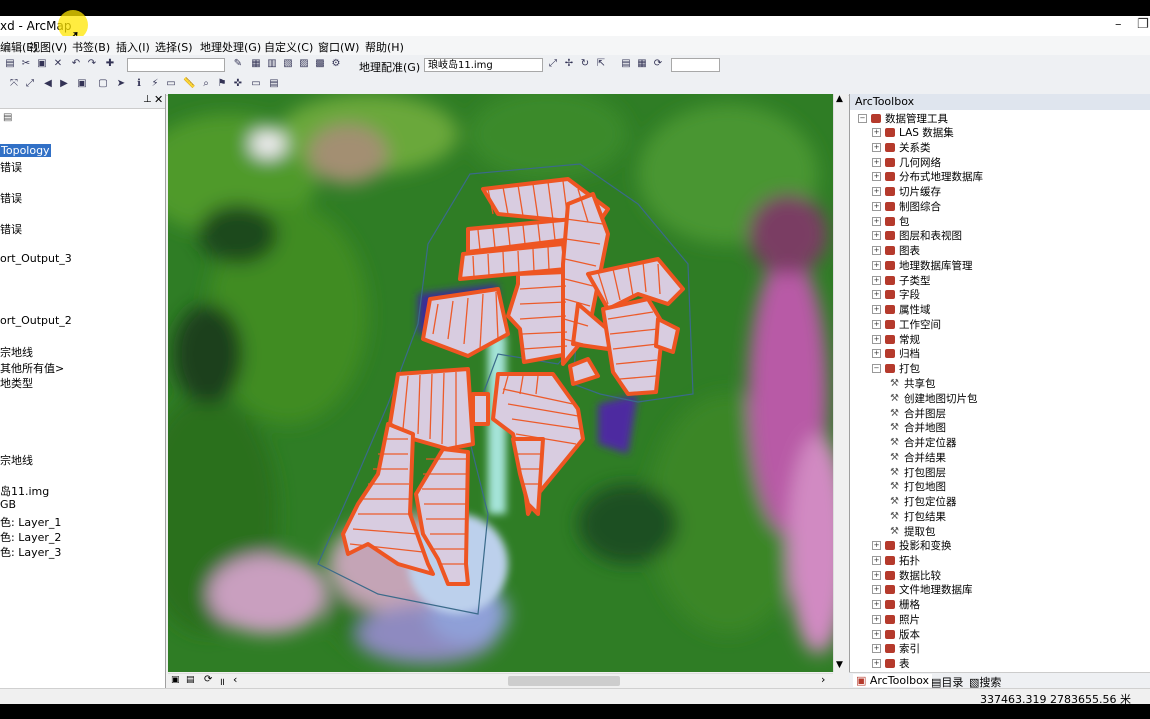 The height and width of the screenshot is (719, 1150). What do you see at coordinates (238, 84) in the screenshot?
I see `xy-icon: ✜` at bounding box center [238, 84].